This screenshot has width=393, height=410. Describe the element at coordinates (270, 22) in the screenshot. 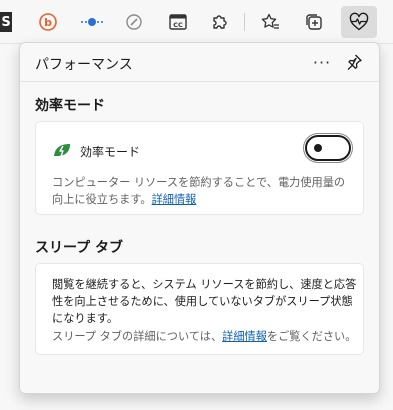

I see `favorites-star-icon` at that location.